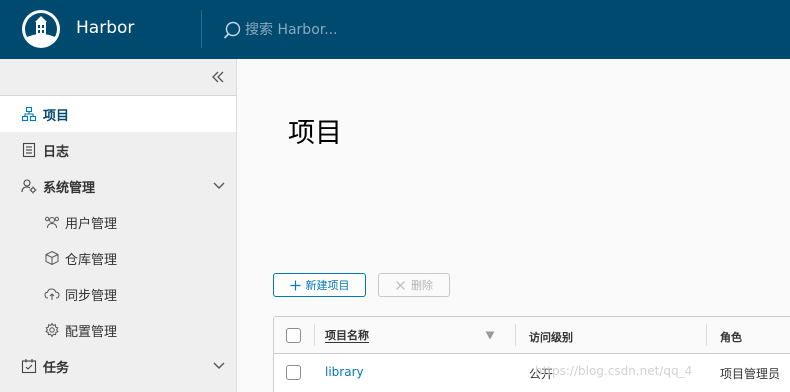 The width and height of the screenshot is (790, 392). Describe the element at coordinates (29, 150) in the screenshot. I see `log-icon` at that location.